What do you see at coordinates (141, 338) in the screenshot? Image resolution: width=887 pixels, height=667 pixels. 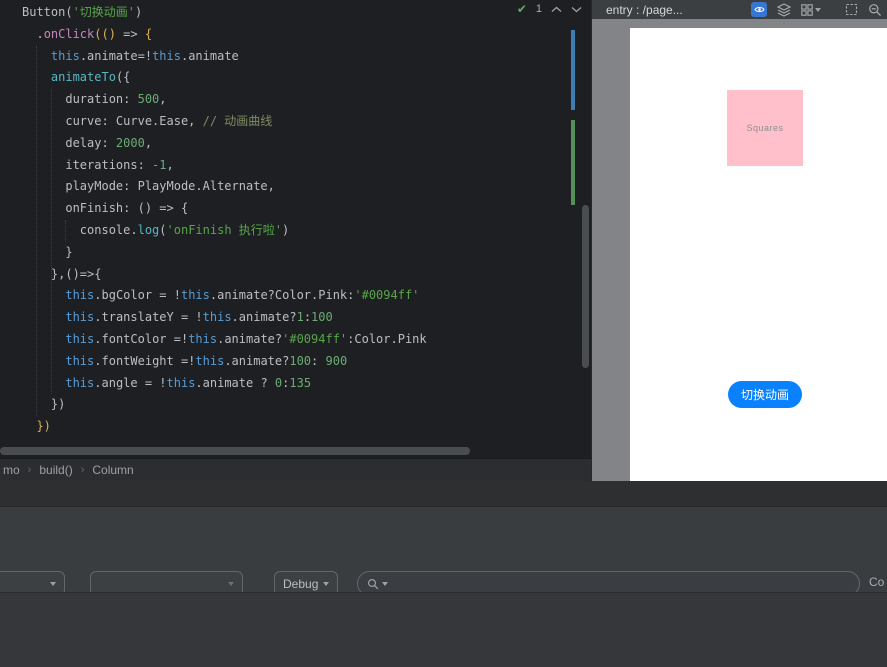 I see `code-token: .fontColor =!` at bounding box center [141, 338].